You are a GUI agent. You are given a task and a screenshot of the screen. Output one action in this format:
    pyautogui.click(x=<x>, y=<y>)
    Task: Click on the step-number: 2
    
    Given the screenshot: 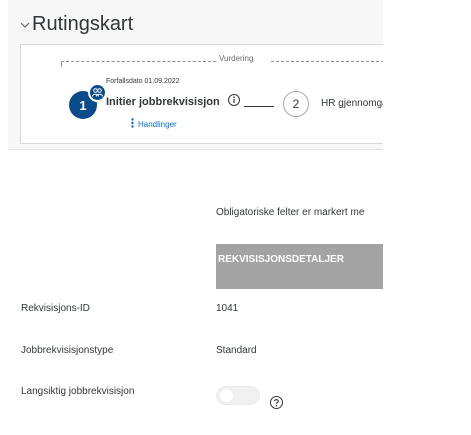 What is the action you would take?
    pyautogui.click(x=296, y=104)
    